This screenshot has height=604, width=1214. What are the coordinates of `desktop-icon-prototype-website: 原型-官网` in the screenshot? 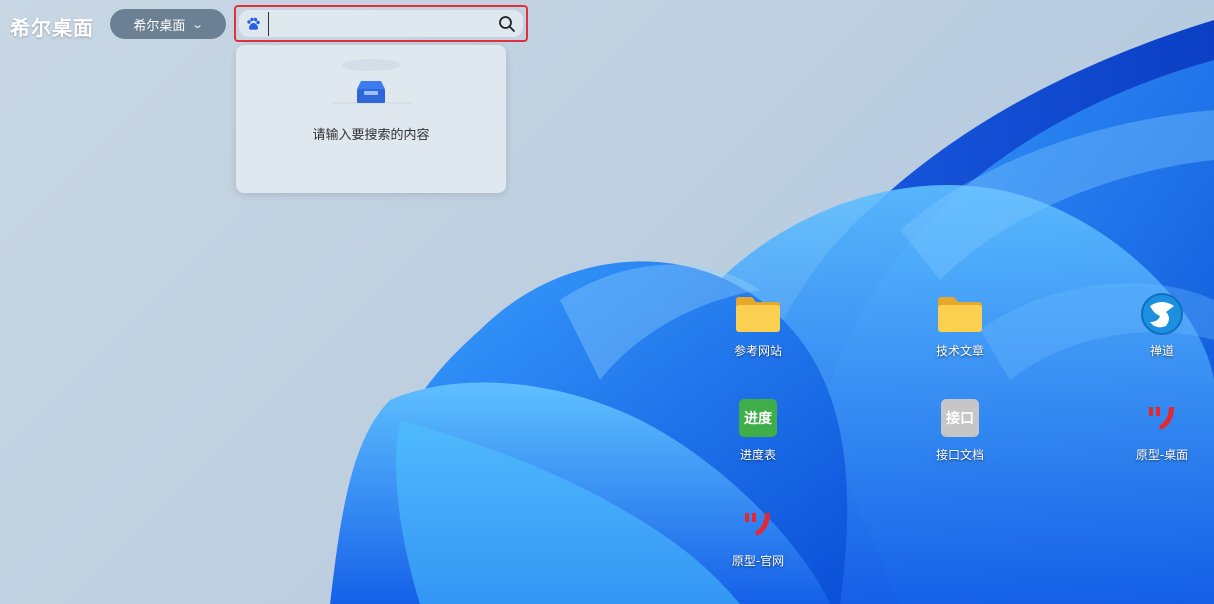 It's located at (758, 534).